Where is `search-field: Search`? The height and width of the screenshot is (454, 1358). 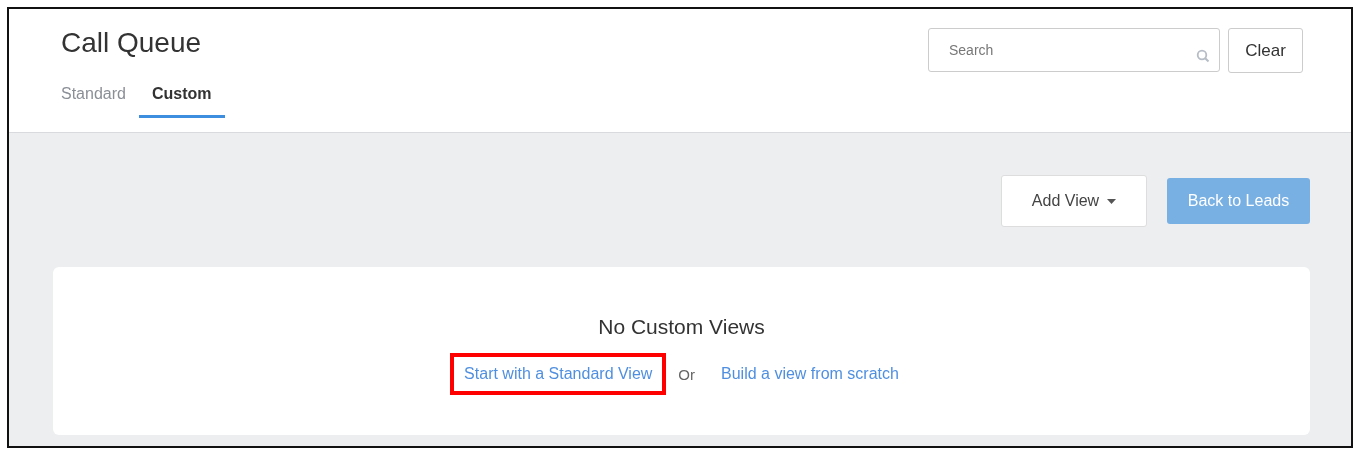 search-field: Search is located at coordinates (1074, 50).